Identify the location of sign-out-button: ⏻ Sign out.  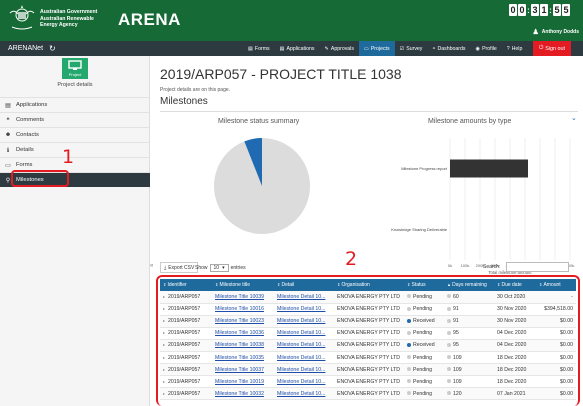
(551, 48).